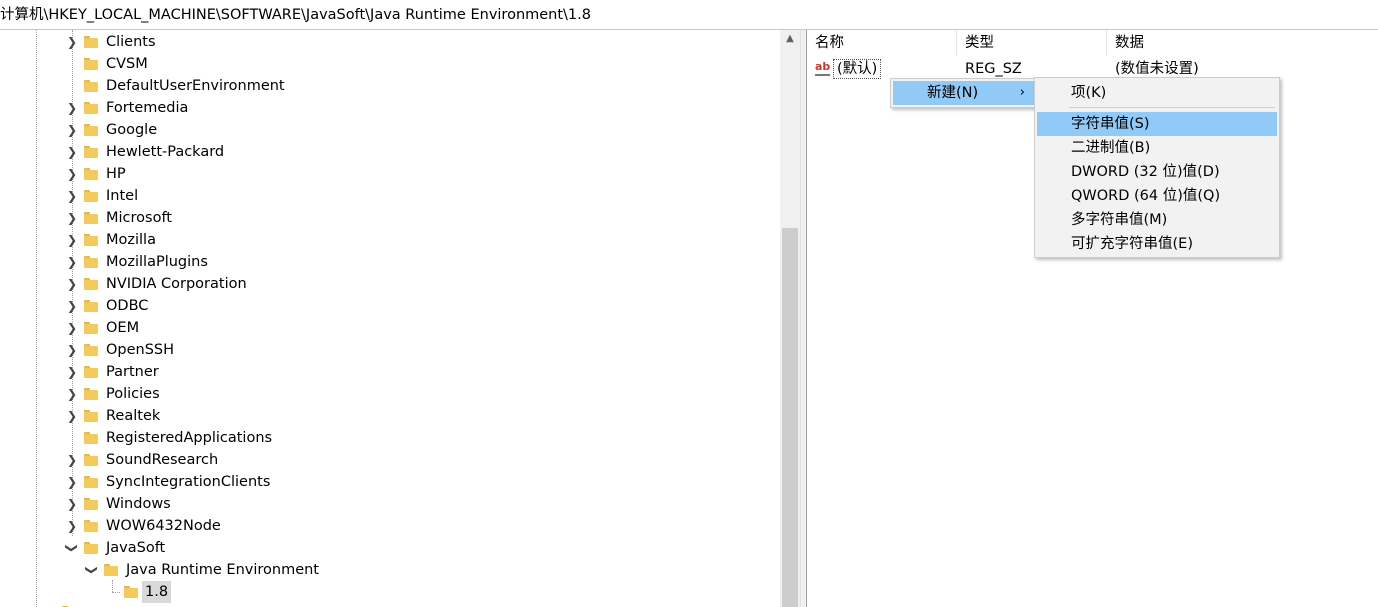 This screenshot has width=1378, height=607. I want to click on menu-item-new: 新建(N) ›, so click(964, 93).